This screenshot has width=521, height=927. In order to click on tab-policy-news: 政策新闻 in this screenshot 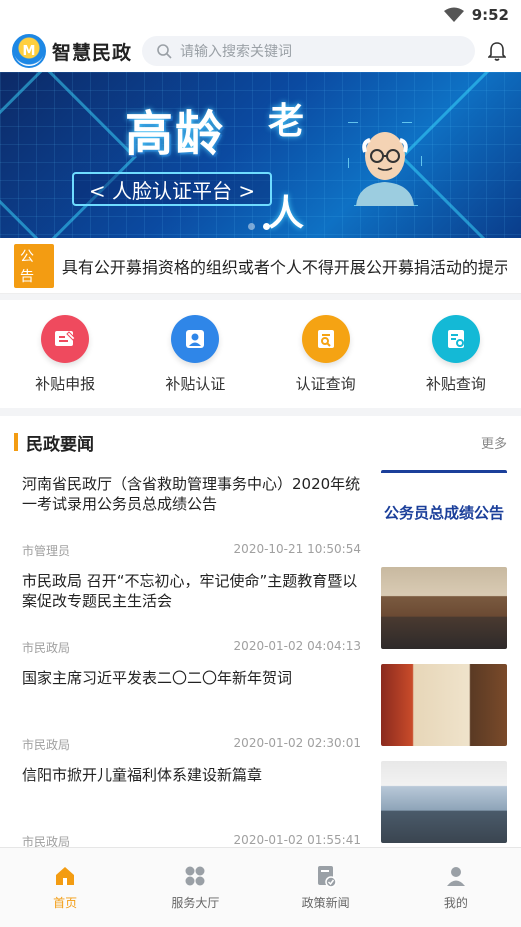, I will do `click(326, 887)`.